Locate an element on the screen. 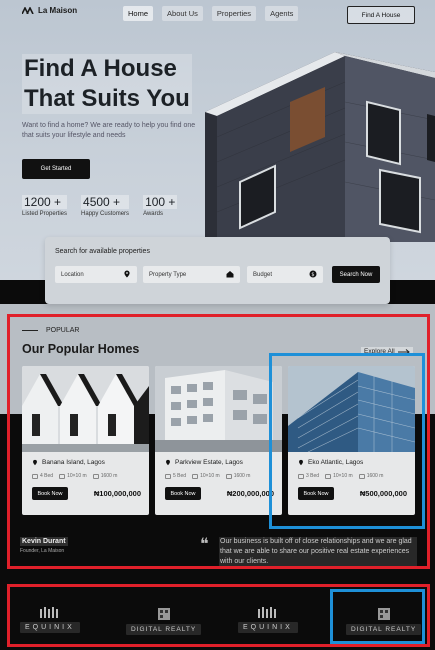  logo: La Maison is located at coordinates (49, 10).